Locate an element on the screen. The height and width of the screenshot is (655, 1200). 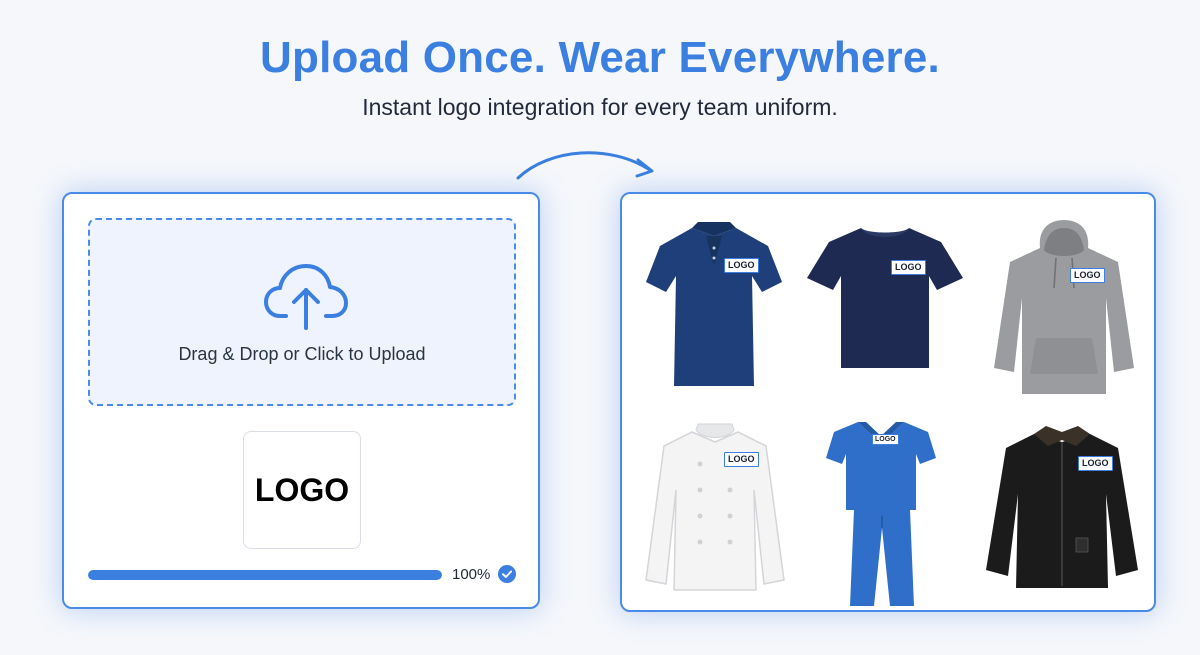
hoodie-logo-patch: LOGO is located at coordinates (1087, 275).